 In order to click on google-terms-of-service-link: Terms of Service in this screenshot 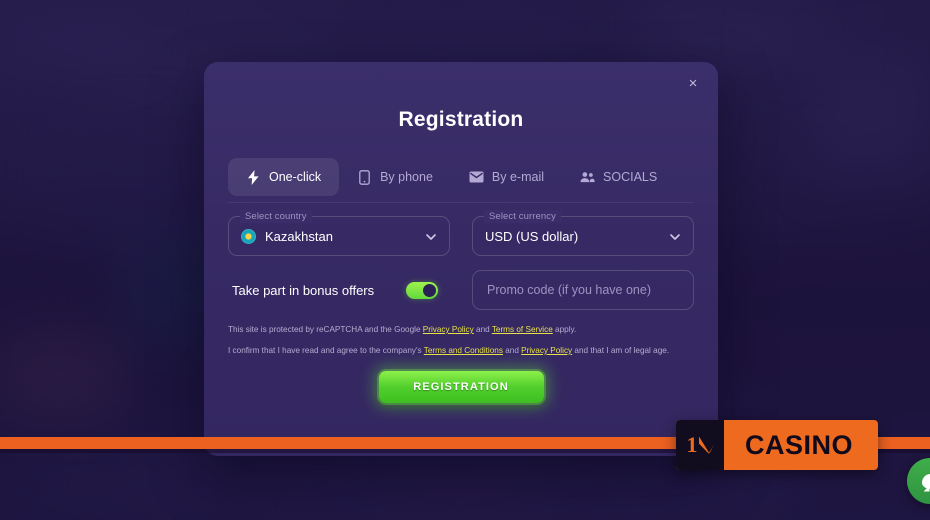, I will do `click(522, 329)`.